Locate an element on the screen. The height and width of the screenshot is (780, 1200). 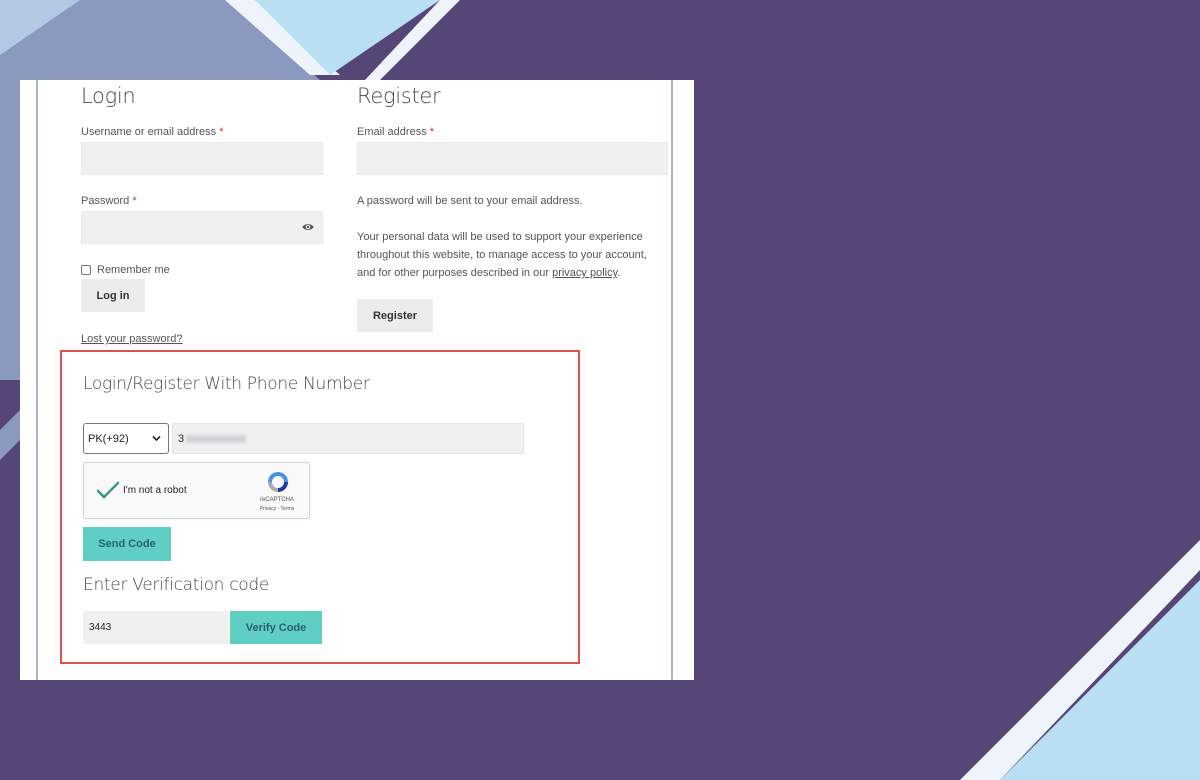
password-input is located at coordinates (202, 227).